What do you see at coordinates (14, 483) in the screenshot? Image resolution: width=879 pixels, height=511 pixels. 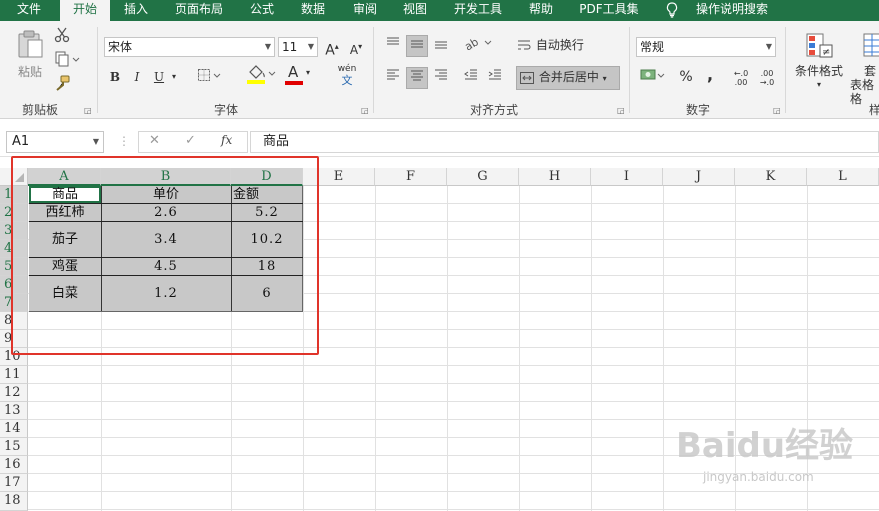 I see `row-header-17: 17` at bounding box center [14, 483].